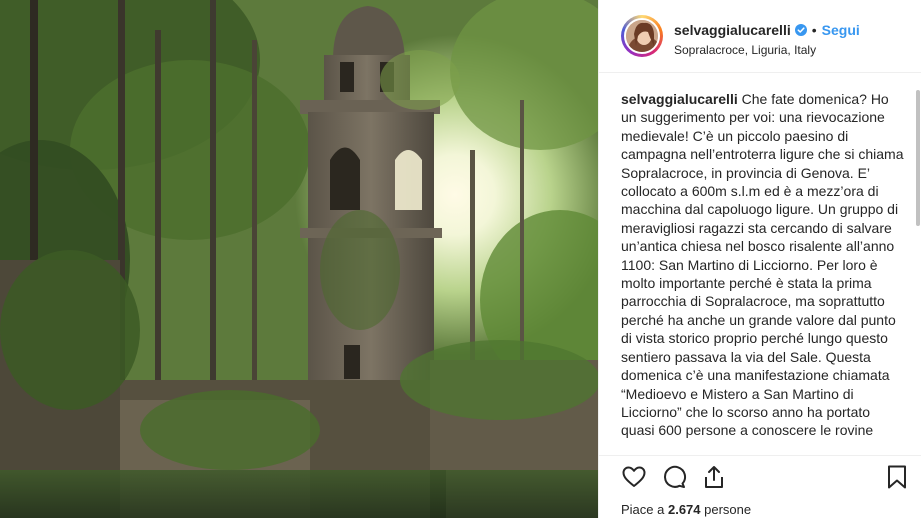  What do you see at coordinates (800, 30) in the screenshot?
I see `verified-badge-icon` at bounding box center [800, 30].